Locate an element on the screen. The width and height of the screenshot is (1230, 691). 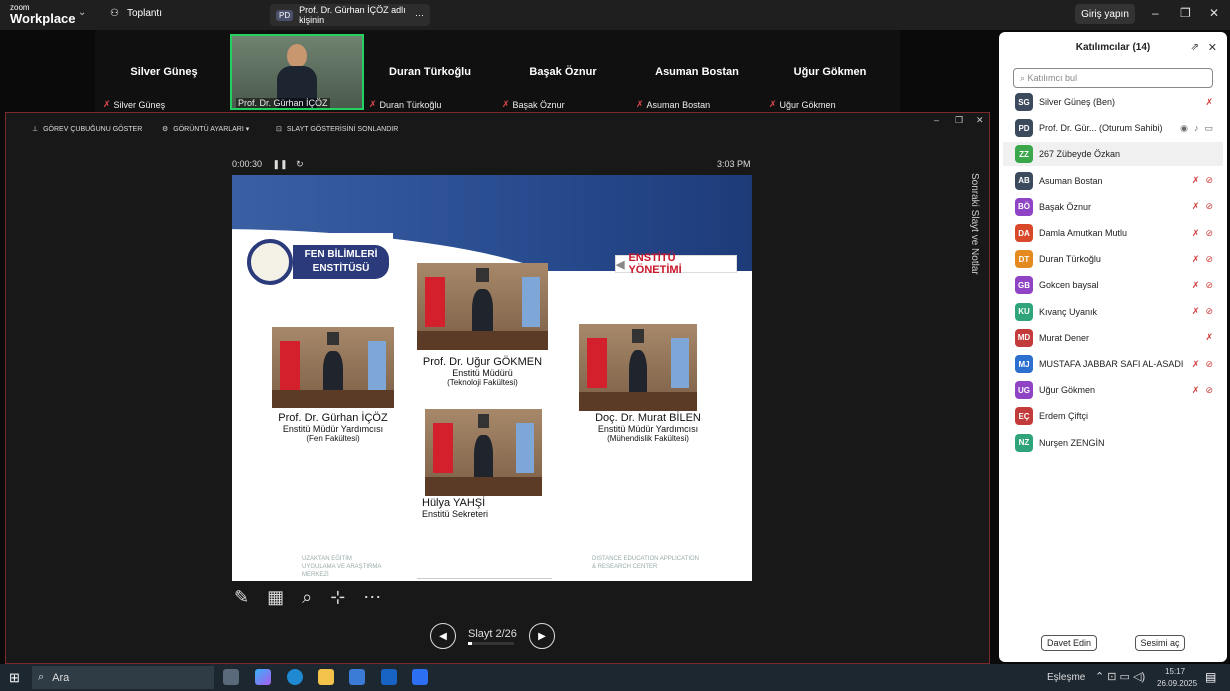
taskbar-time: 15:17 is located at coordinates (1175, 671).